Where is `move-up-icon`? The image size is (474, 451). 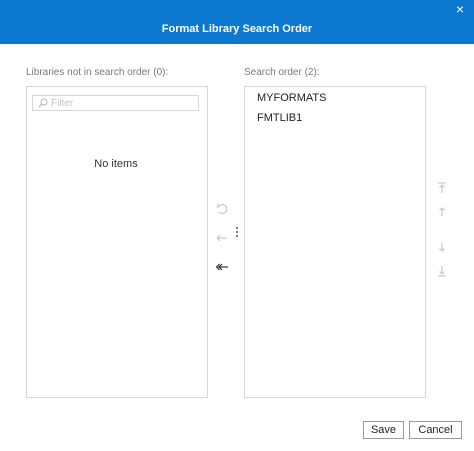 move-up-icon is located at coordinates (442, 212).